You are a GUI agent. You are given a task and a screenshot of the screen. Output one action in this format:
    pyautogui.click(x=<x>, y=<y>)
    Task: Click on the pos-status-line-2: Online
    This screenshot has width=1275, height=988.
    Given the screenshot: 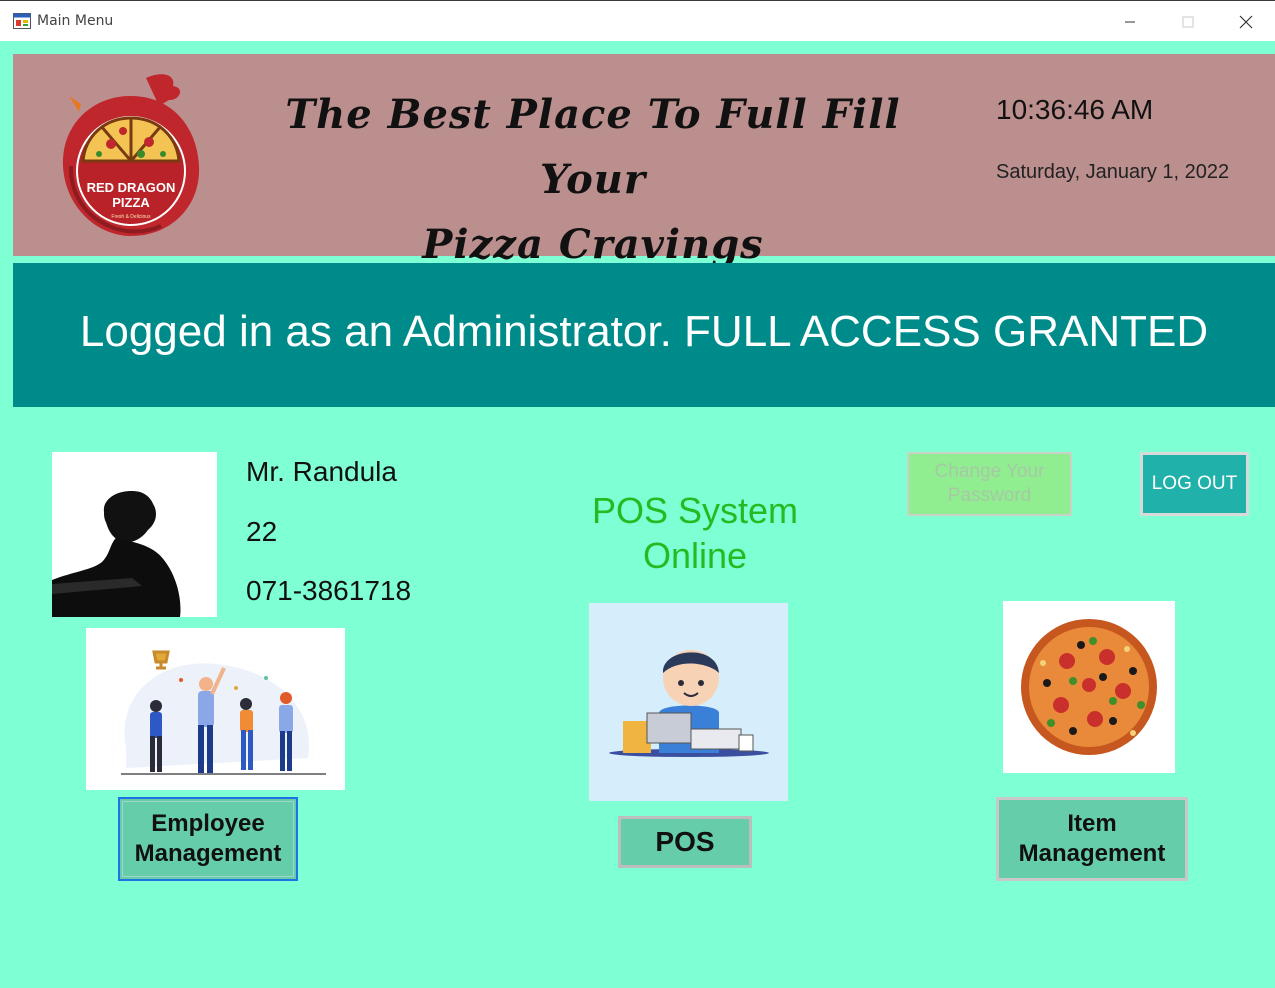 What is the action you would take?
    pyautogui.click(x=695, y=555)
    